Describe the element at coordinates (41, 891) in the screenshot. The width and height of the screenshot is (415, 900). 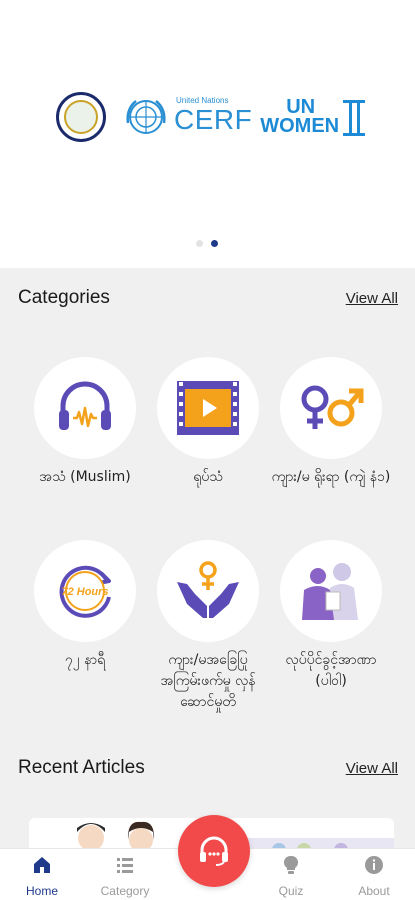
I see `nav-label: Home` at that location.